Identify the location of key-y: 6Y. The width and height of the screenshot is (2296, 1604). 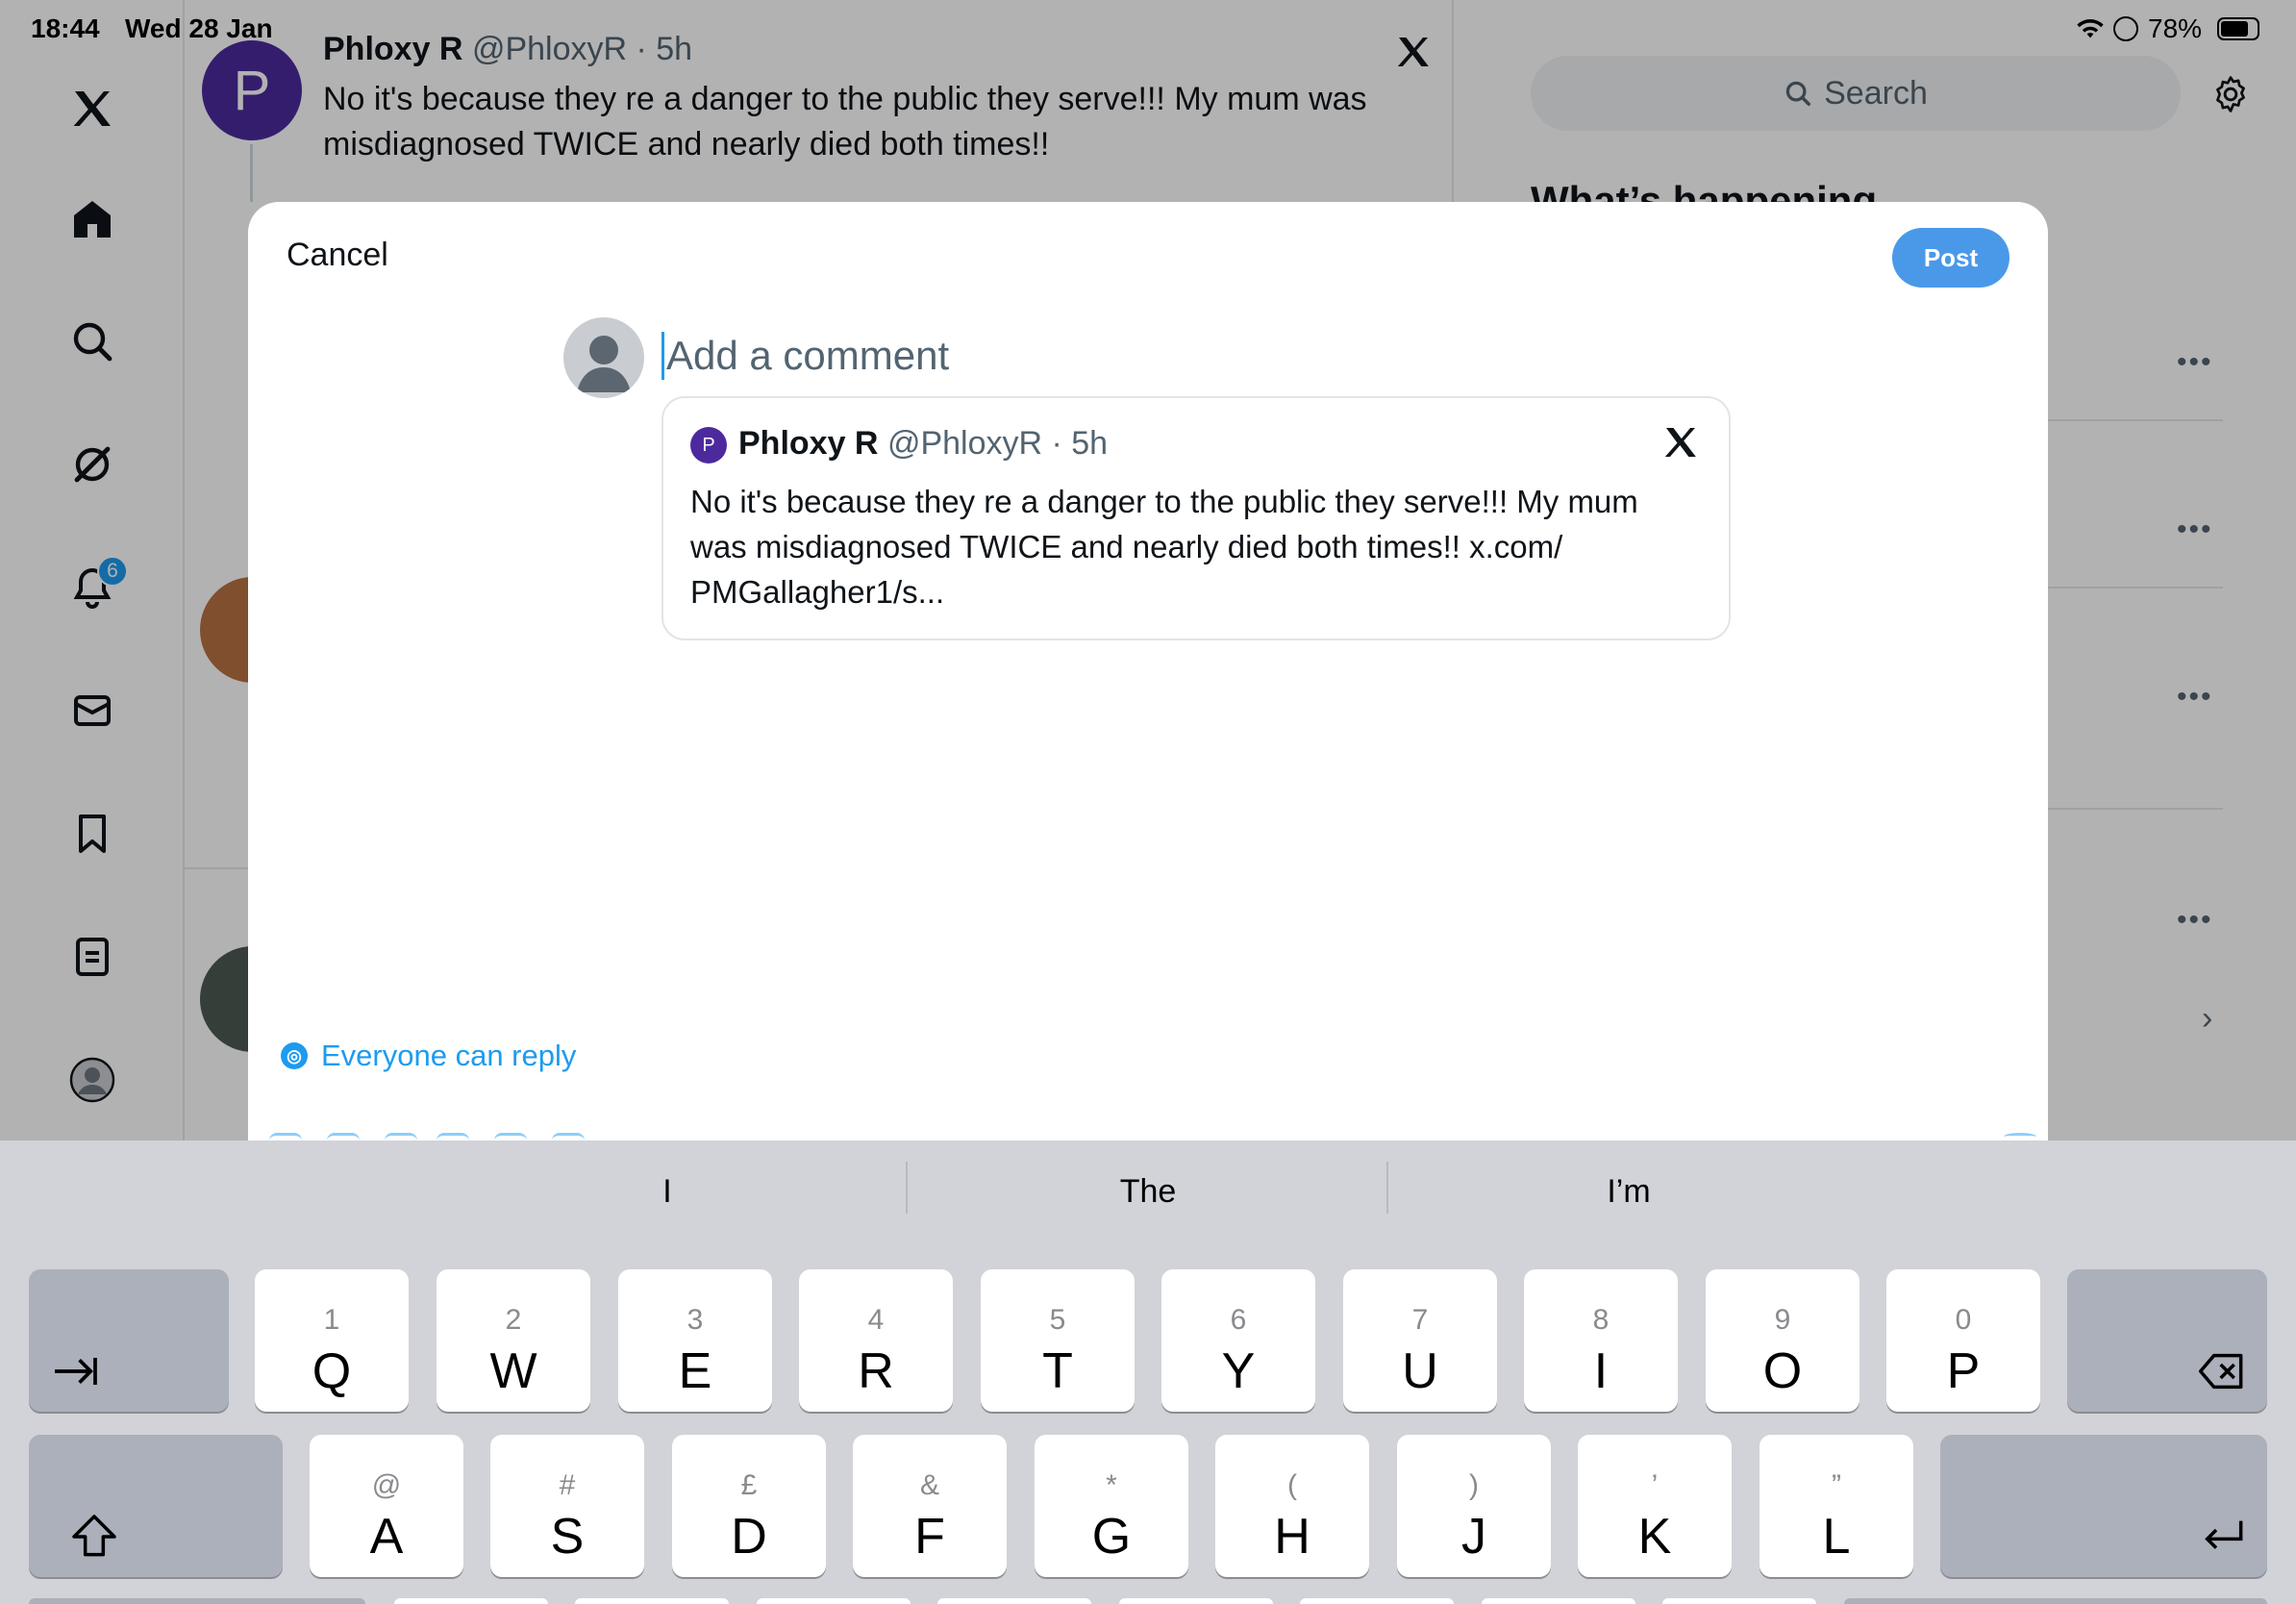
(1238, 1340).